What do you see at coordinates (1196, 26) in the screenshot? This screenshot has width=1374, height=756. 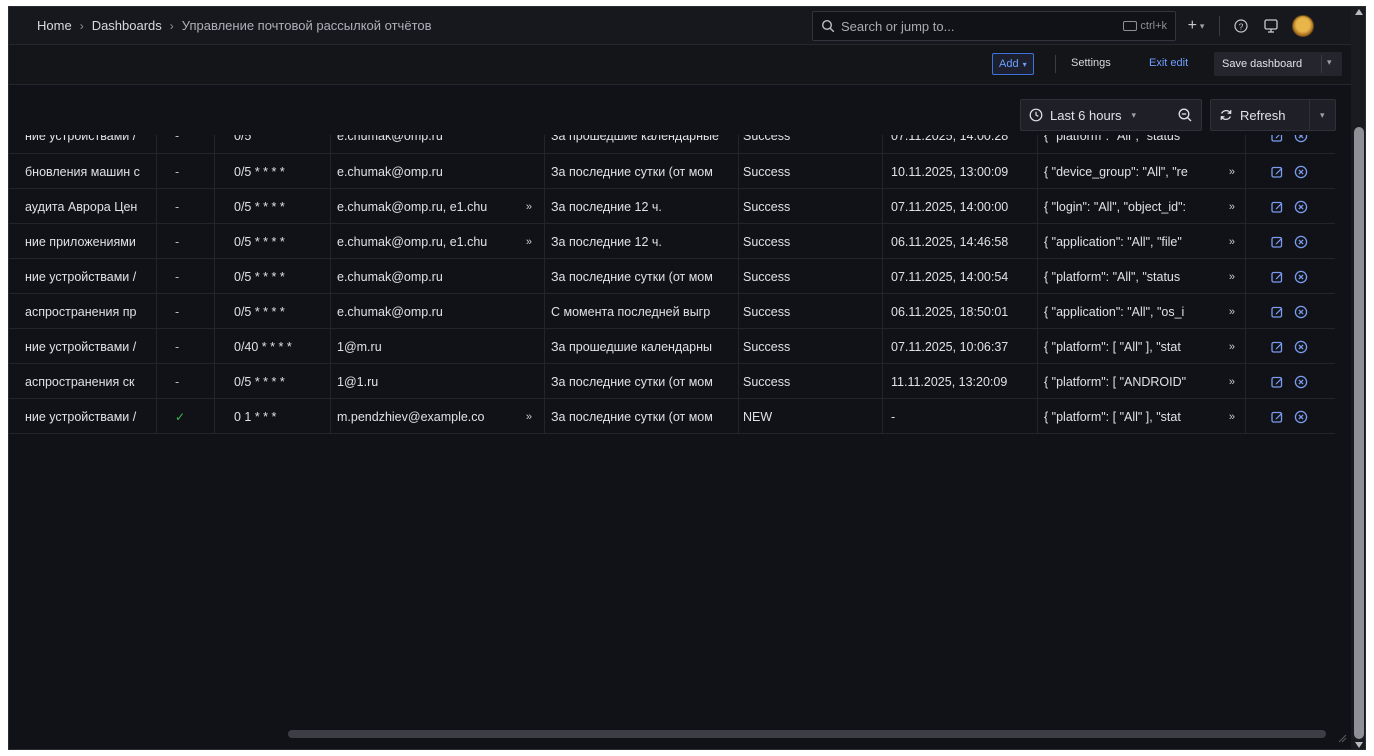 I see `new-button: + ▾` at bounding box center [1196, 26].